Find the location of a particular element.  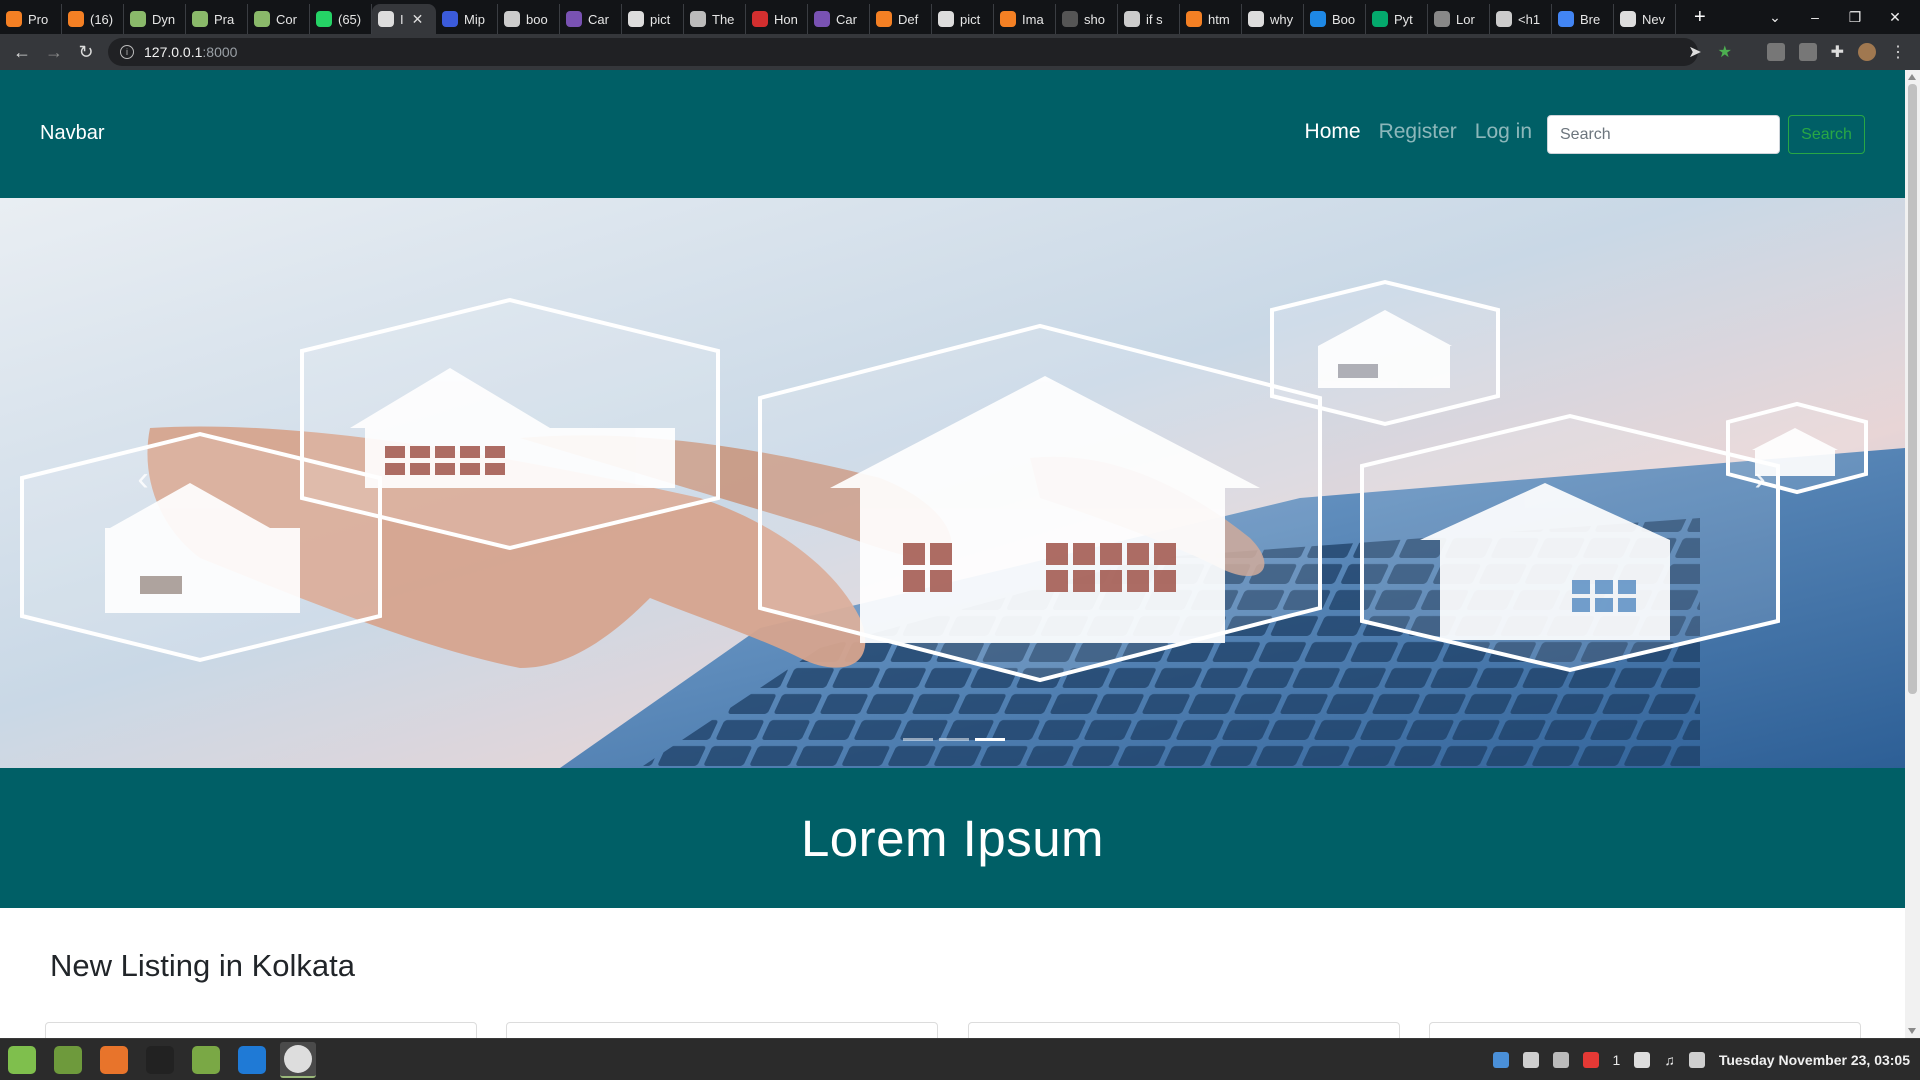

browser-tab: Dyn is located at coordinates (155, 19).